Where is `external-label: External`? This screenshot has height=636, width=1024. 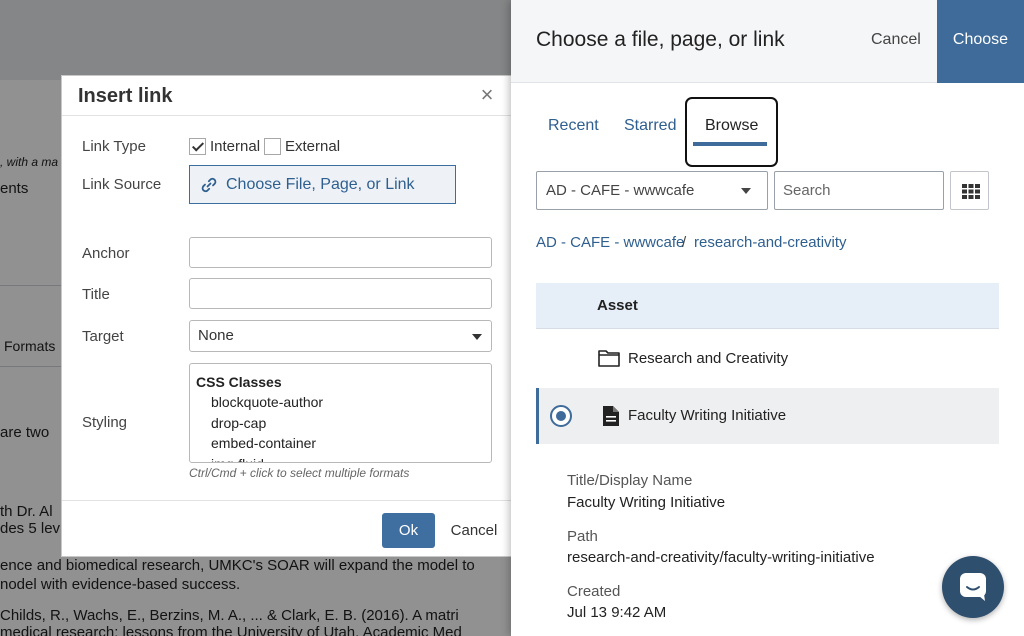 external-label: External is located at coordinates (313, 146).